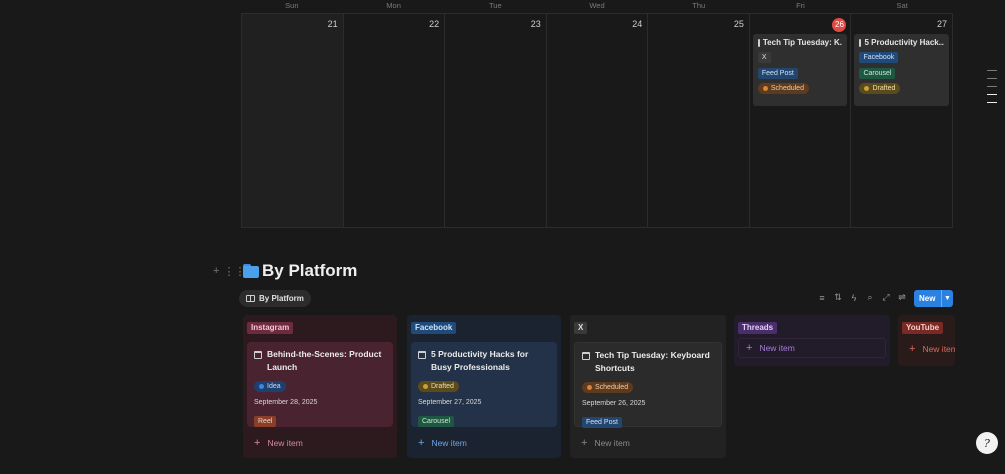 The height and width of the screenshot is (474, 1005). I want to click on card-title: Tech Tip Tuesday: Keyboard Shortcuts, so click(652, 361).